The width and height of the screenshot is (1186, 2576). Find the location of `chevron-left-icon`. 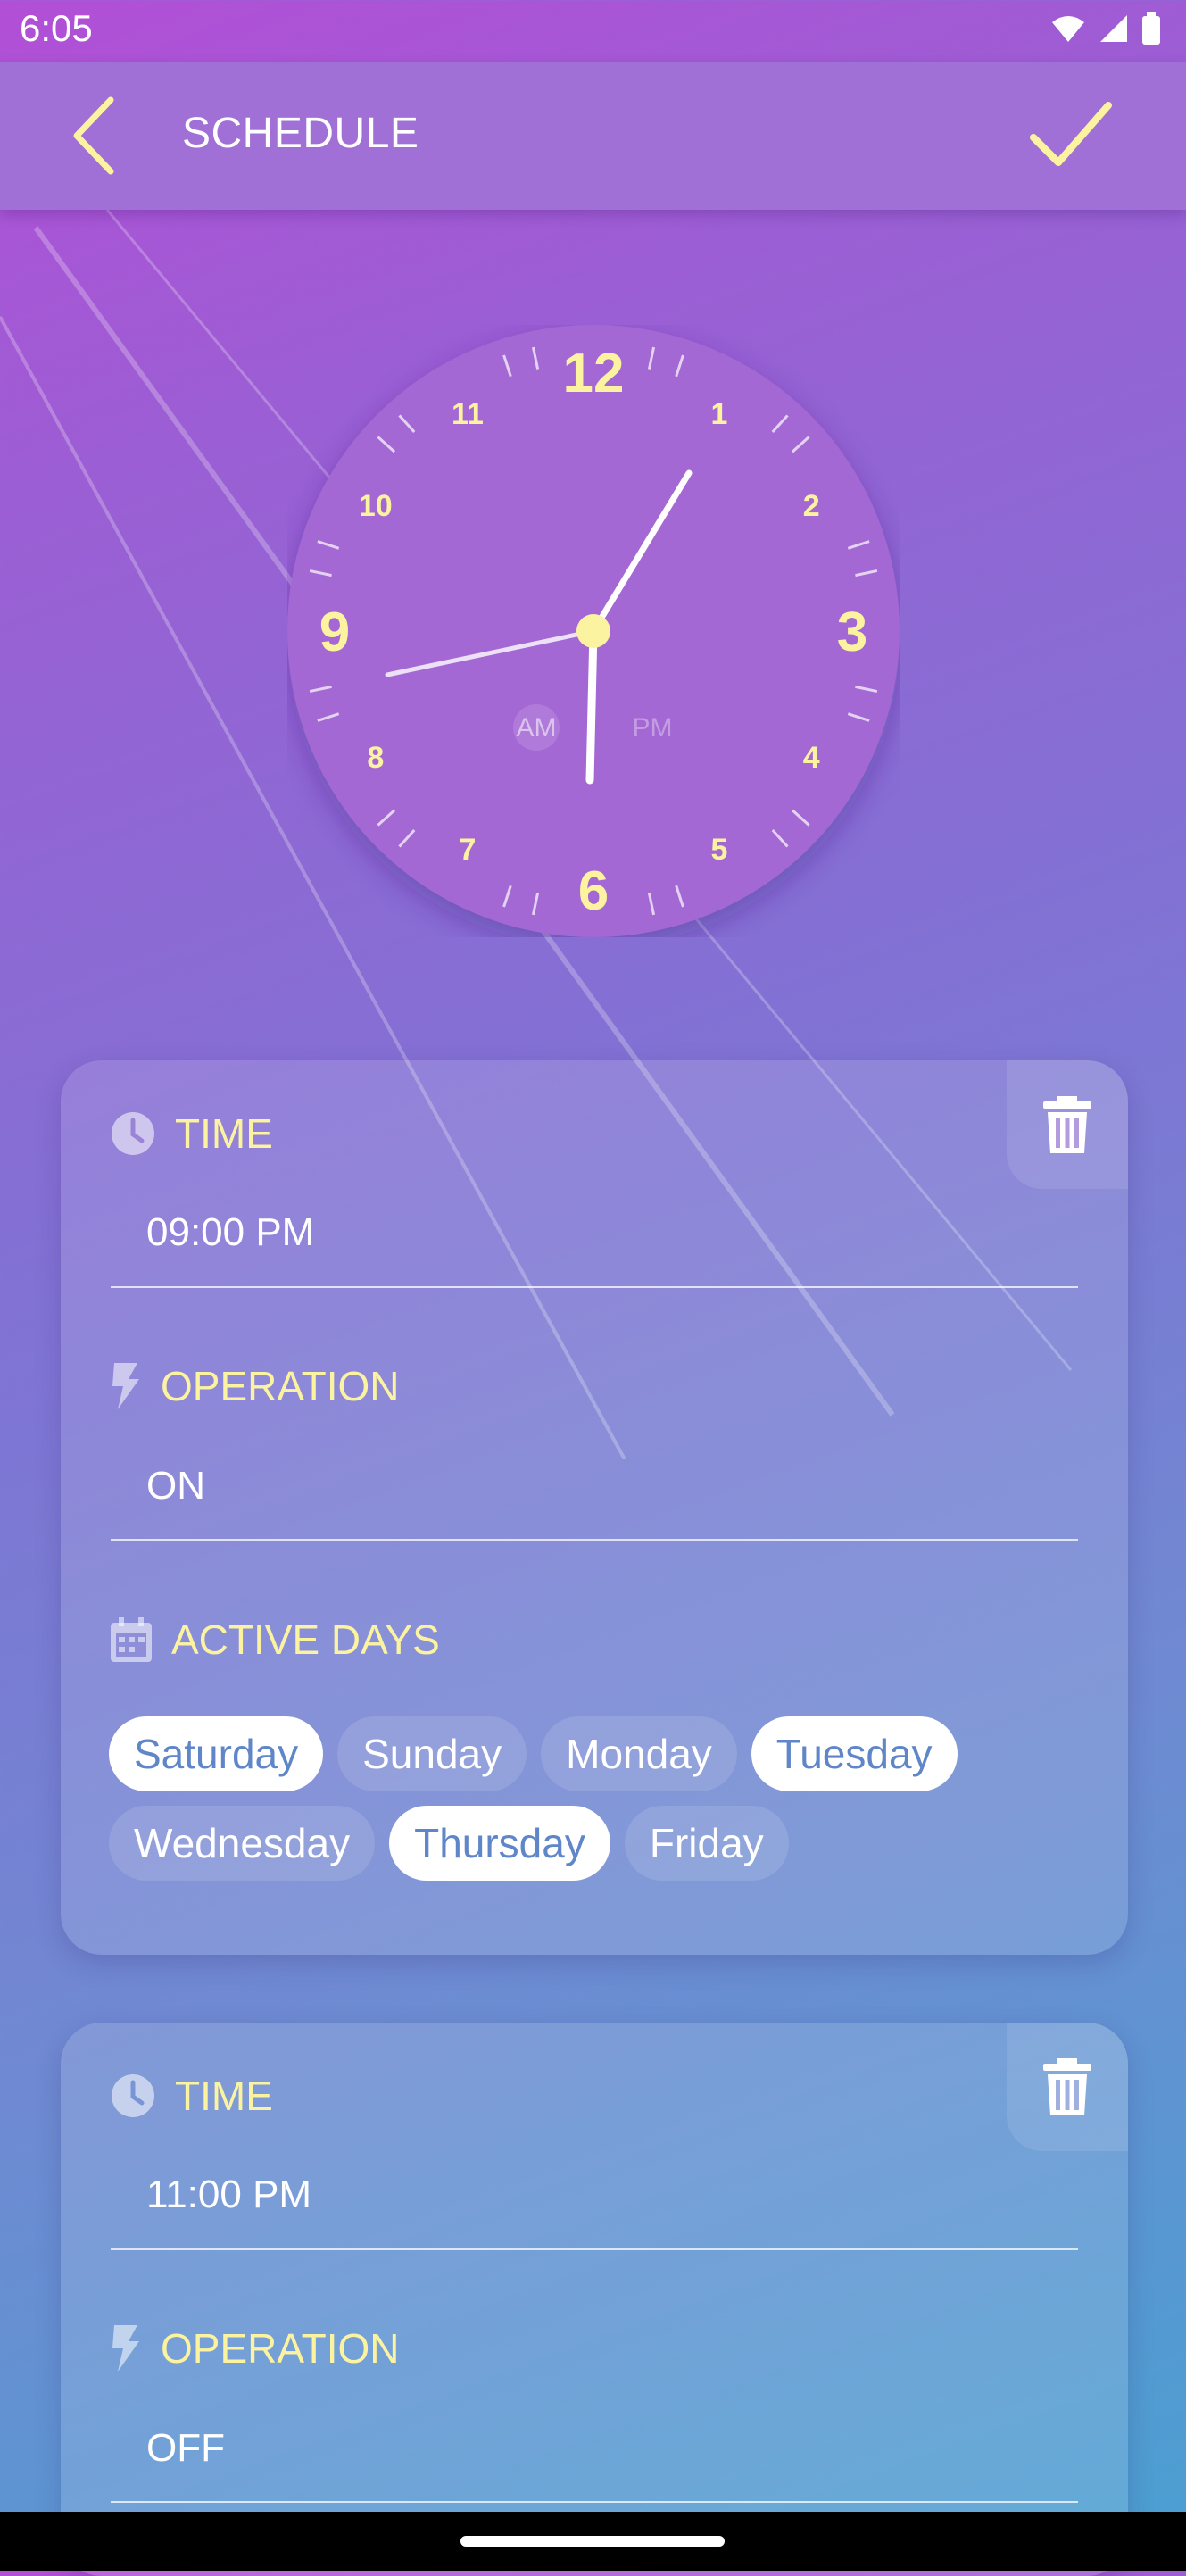

chevron-left-icon is located at coordinates (93, 135).